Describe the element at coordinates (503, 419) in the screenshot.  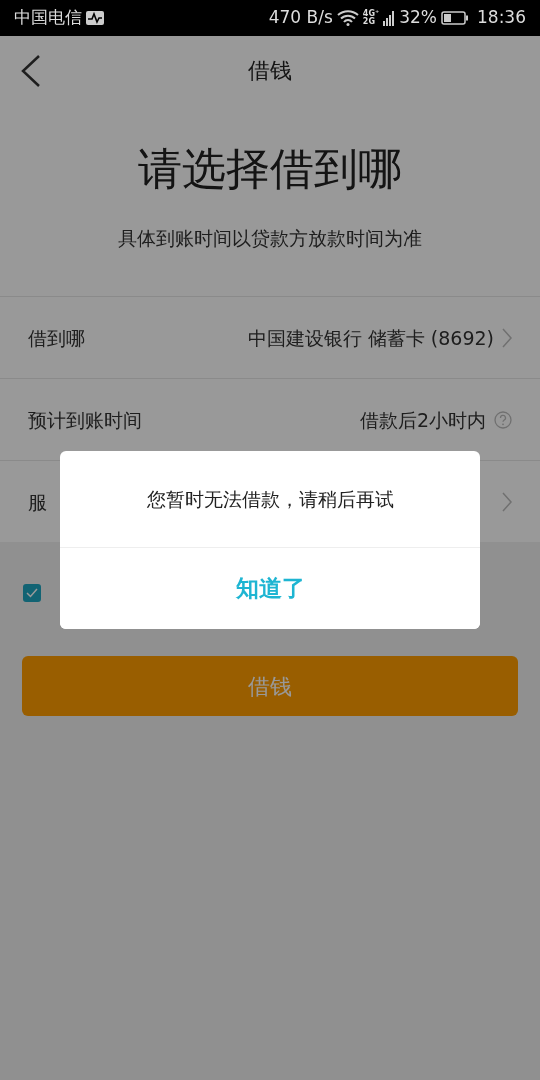
I see `help-icon` at that location.